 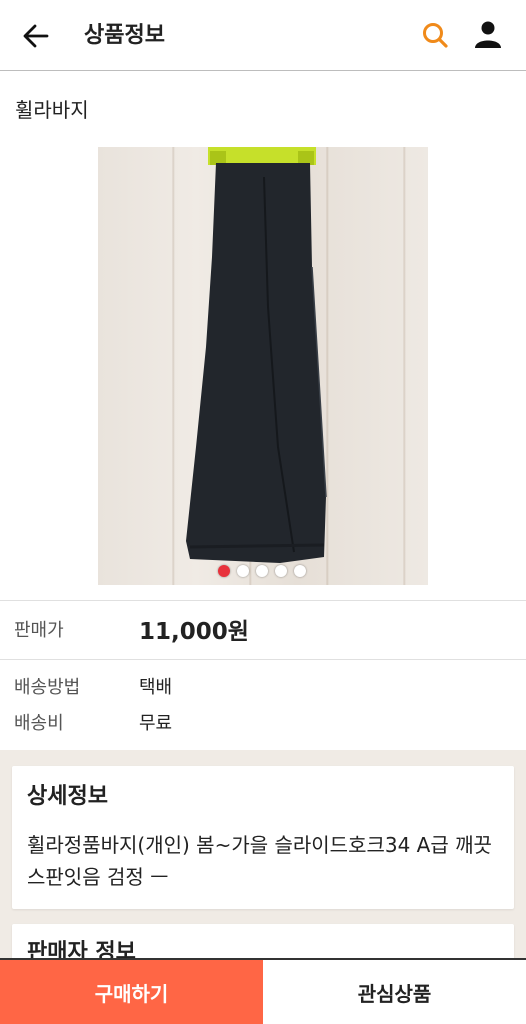 I want to click on shipping-fee-label: 배송비, so click(x=39, y=723).